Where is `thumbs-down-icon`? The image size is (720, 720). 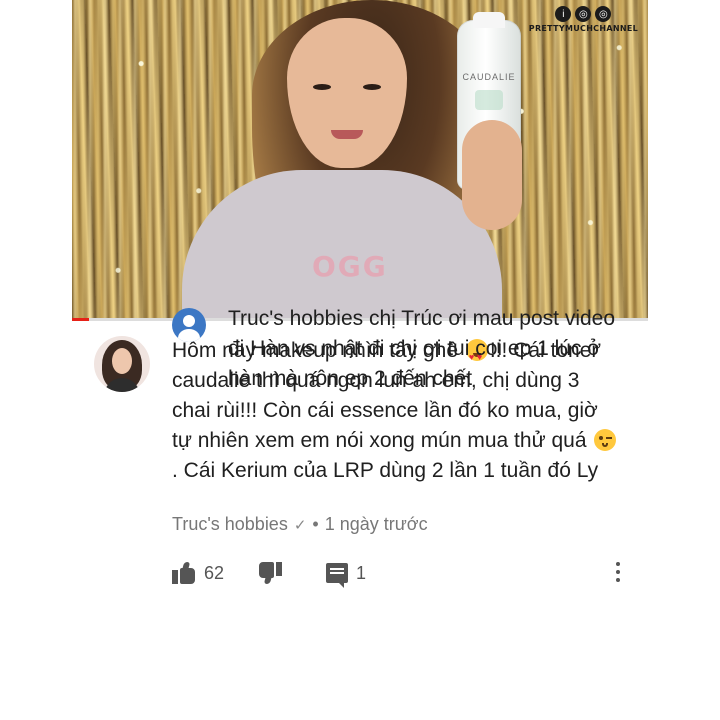 thumbs-down-icon is located at coordinates (270, 573).